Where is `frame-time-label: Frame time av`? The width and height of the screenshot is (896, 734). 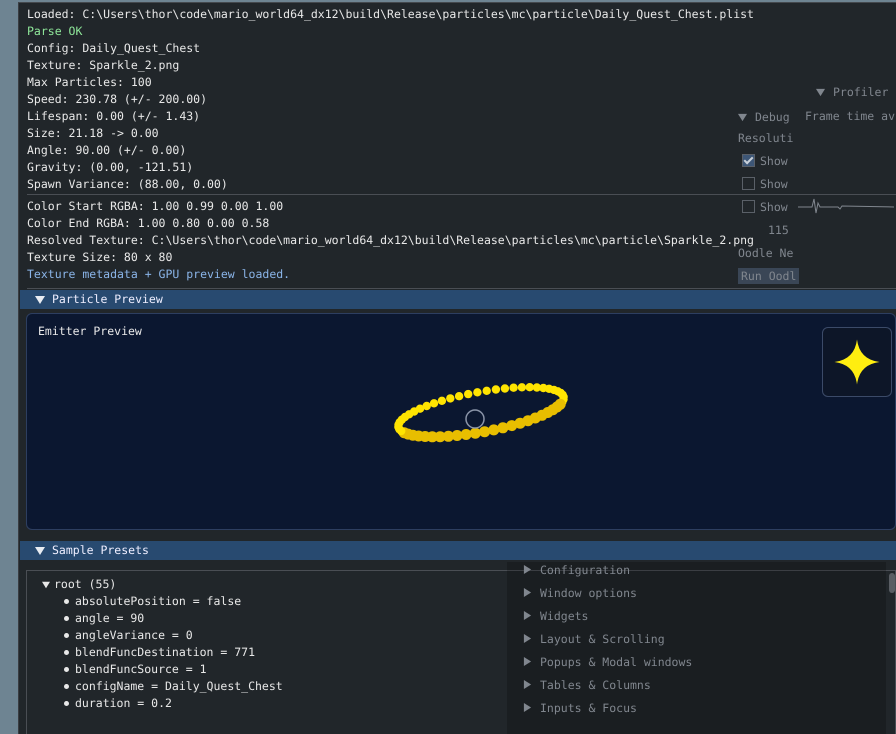 frame-time-label: Frame time av is located at coordinates (850, 116).